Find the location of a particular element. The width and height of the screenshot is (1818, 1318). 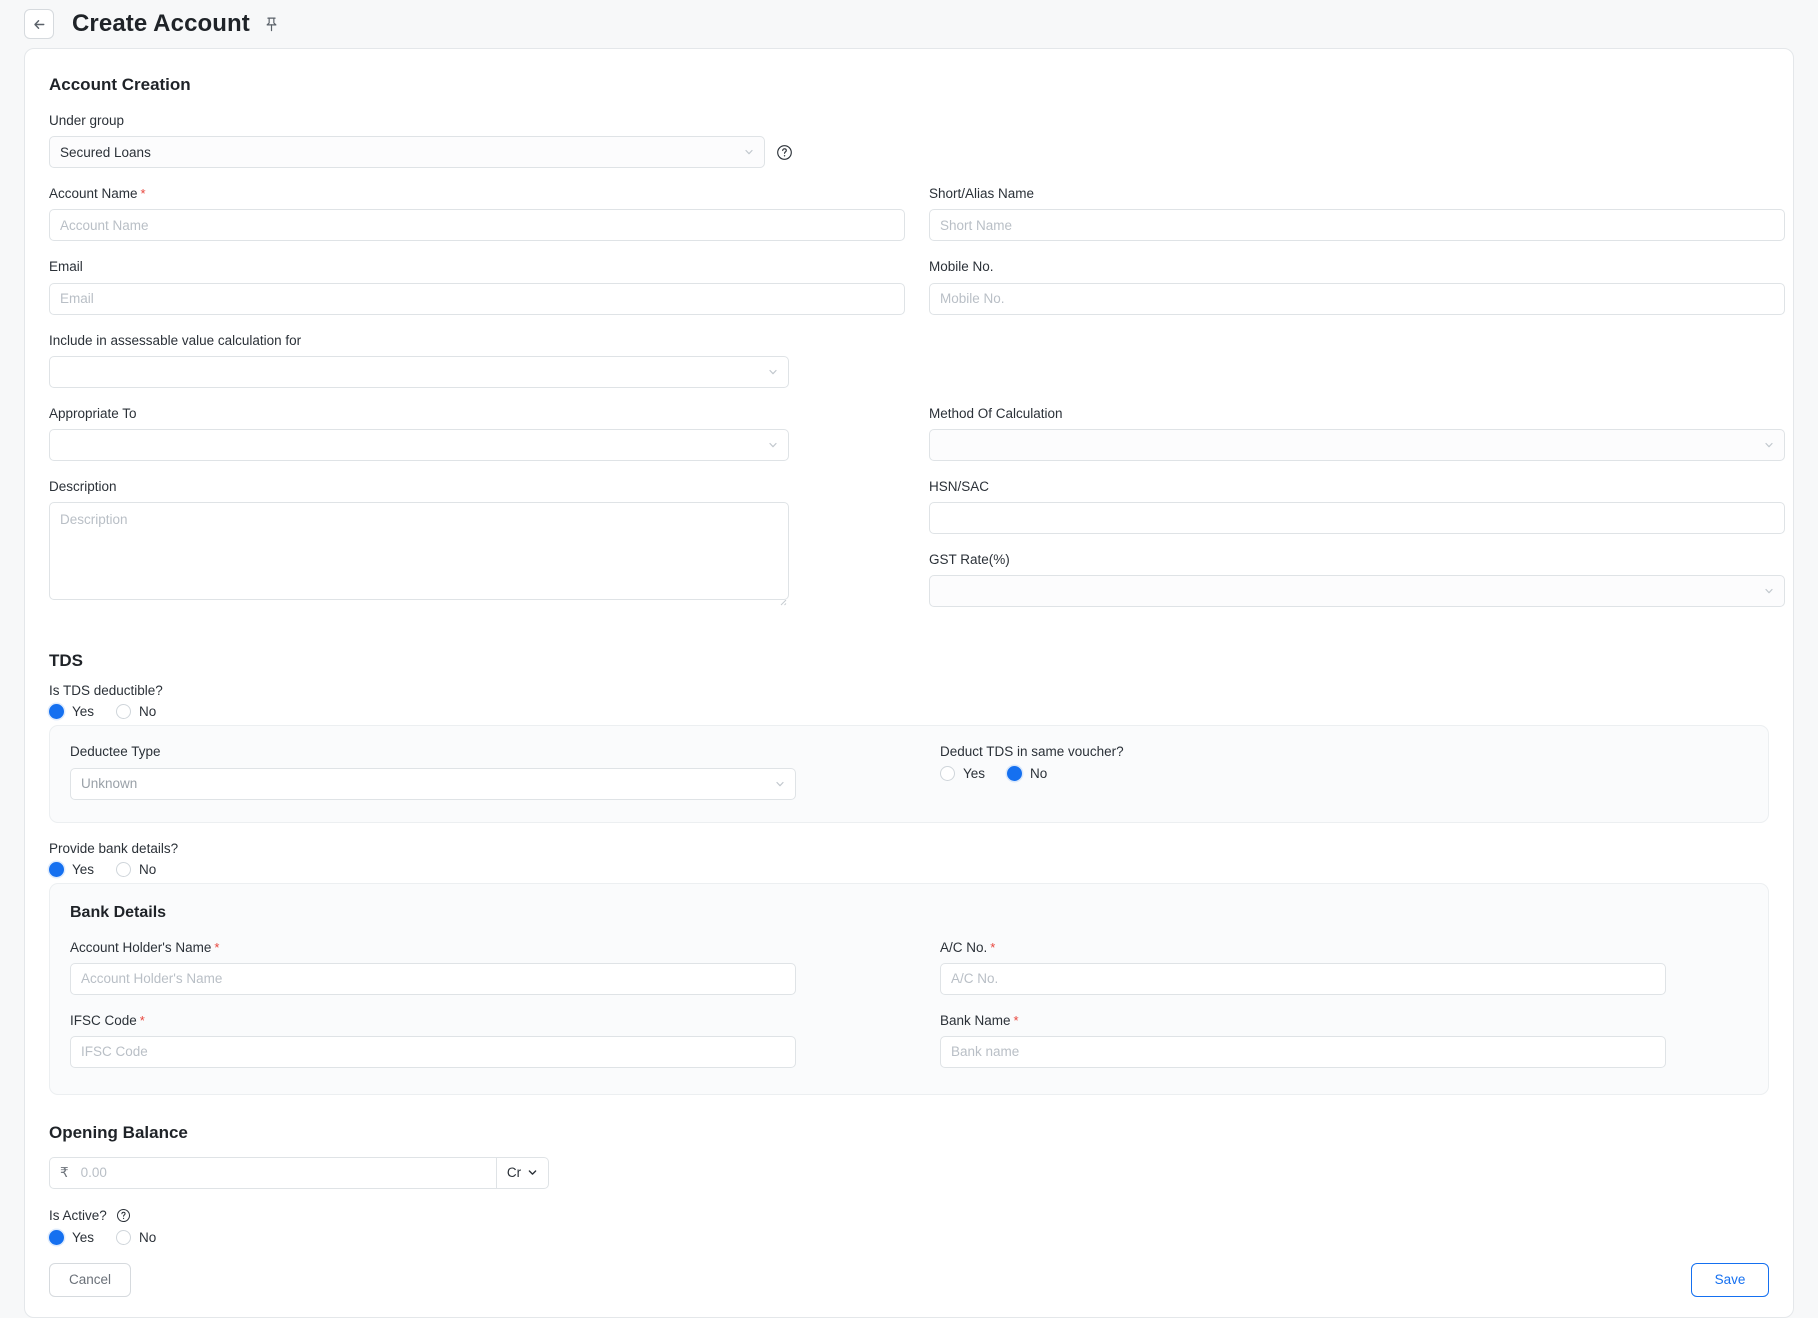

radio-deduct-tds-no: No is located at coordinates (1027, 774).